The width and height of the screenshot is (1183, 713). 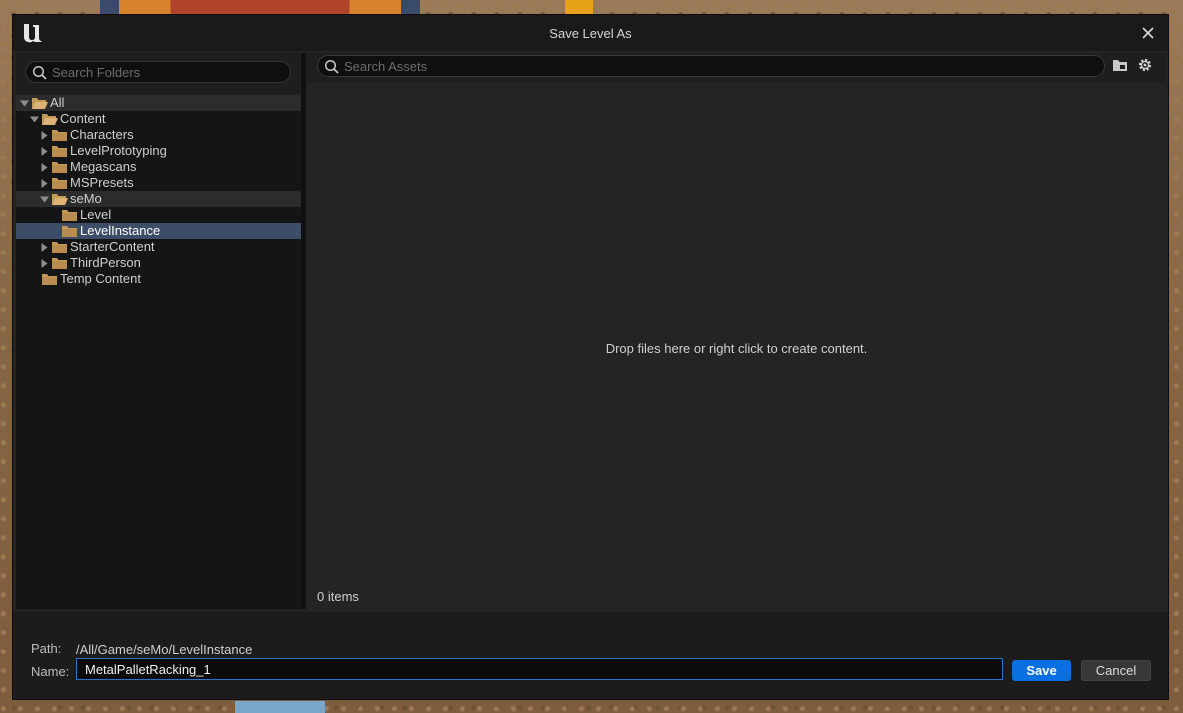 I want to click on save-button: Save, so click(x=1041, y=670).